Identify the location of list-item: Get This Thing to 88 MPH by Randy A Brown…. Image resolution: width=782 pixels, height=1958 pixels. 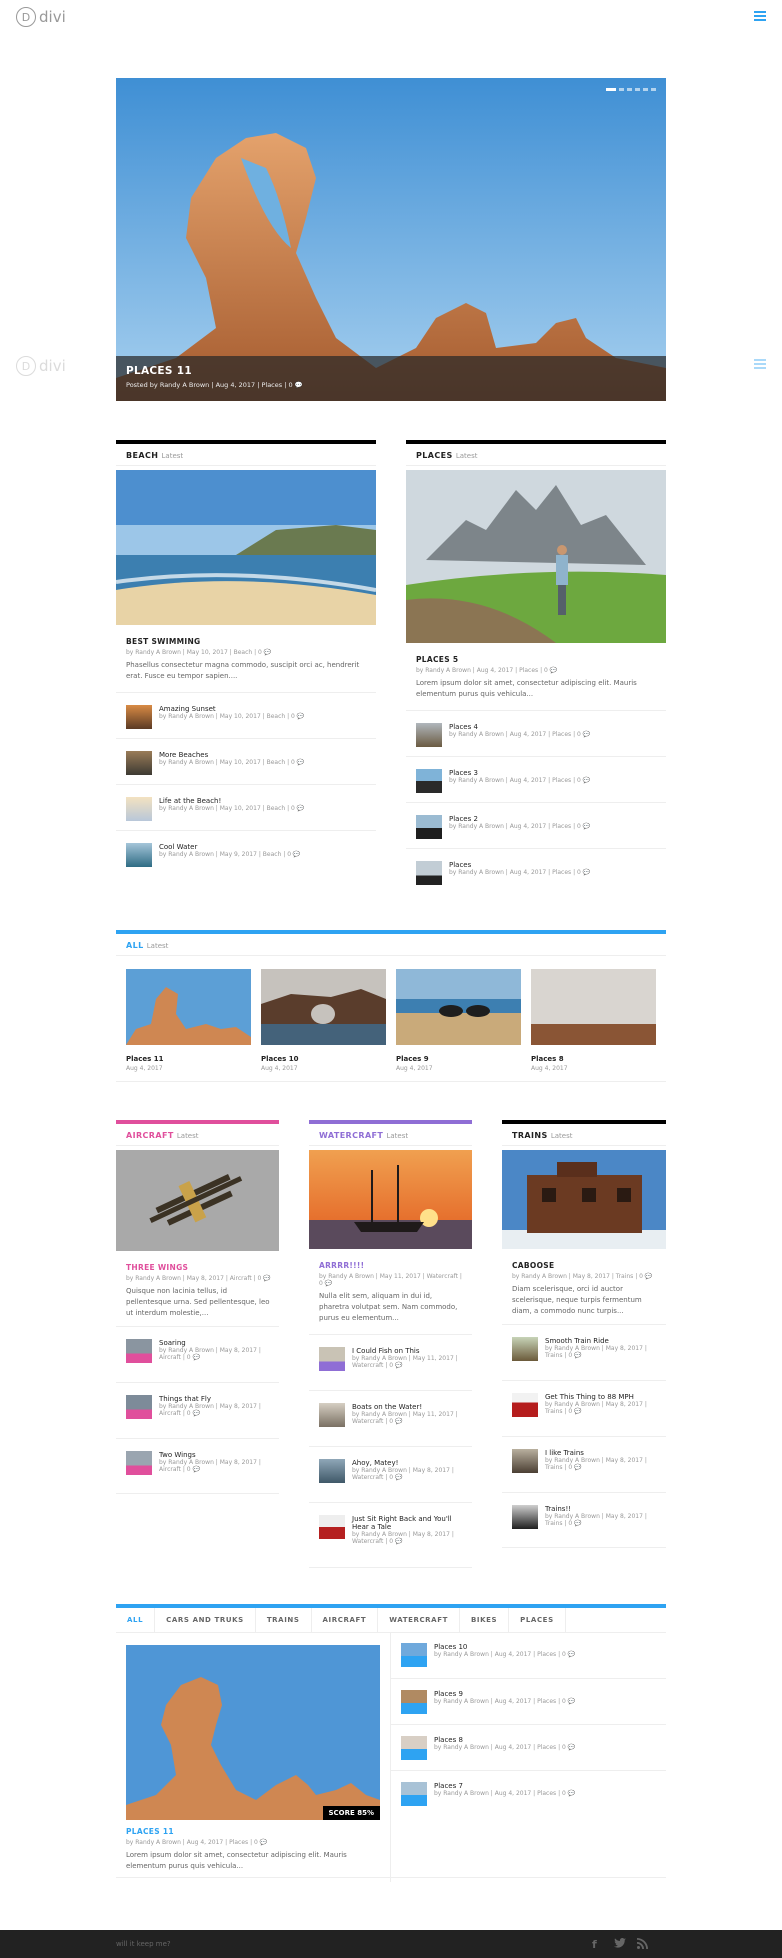
(584, 1408).